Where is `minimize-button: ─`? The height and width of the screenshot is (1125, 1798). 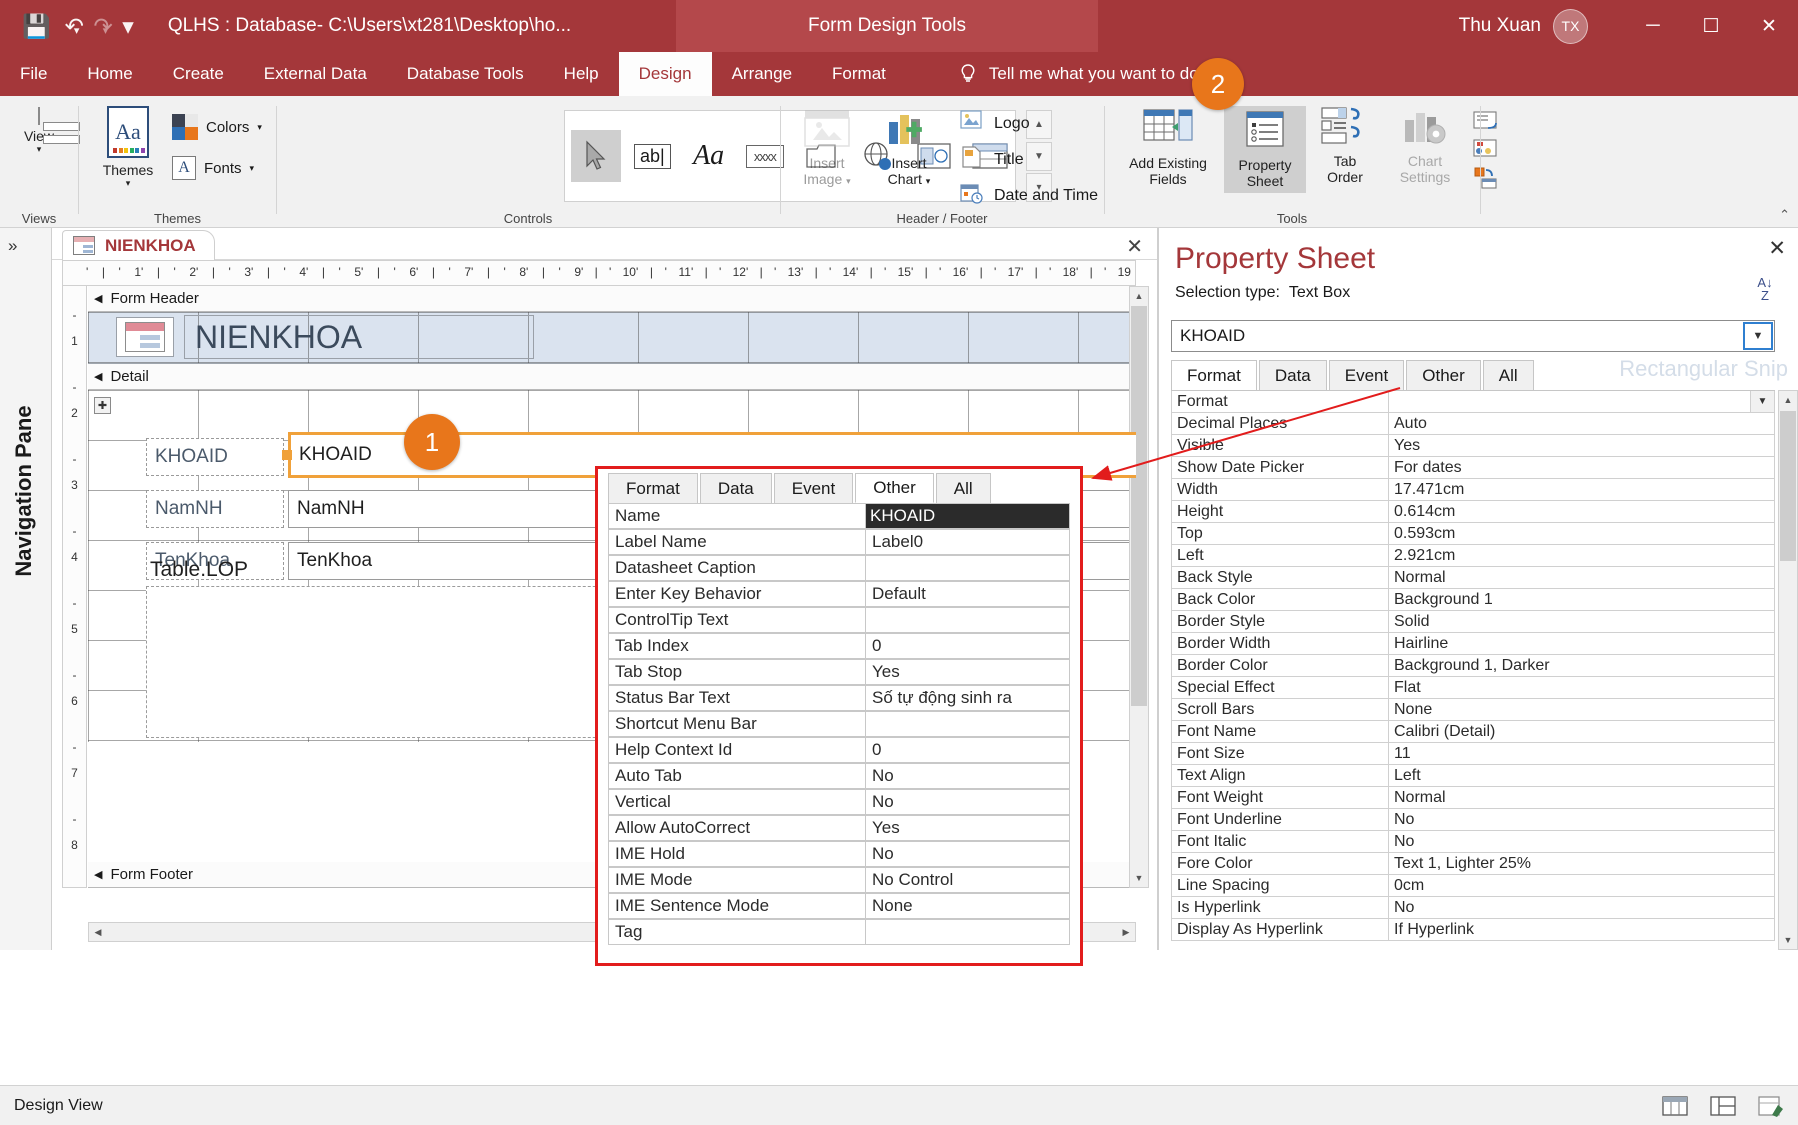
minimize-button: ─ is located at coordinates (1653, 26).